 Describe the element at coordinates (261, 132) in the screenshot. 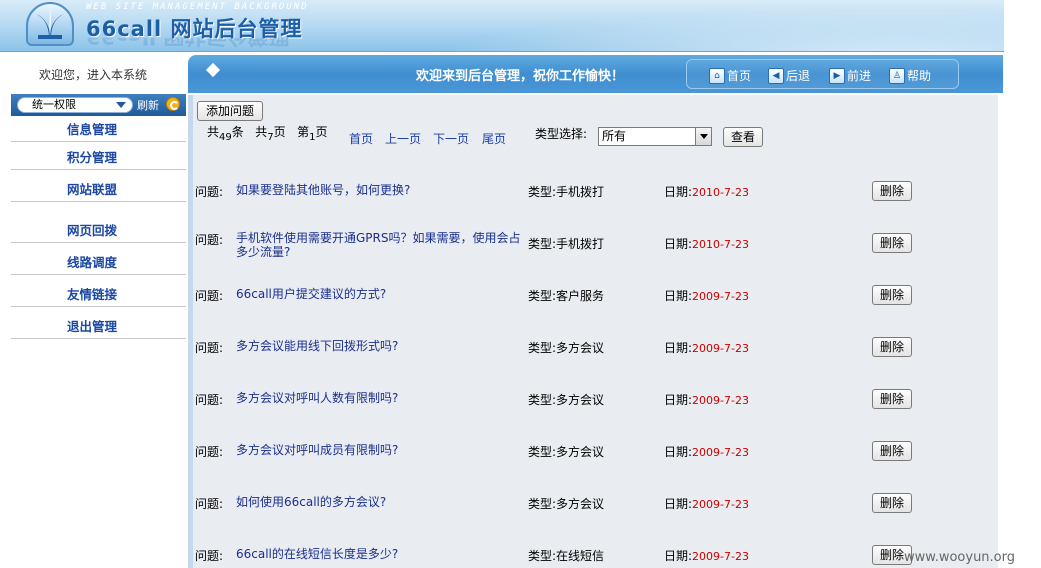

I see `pages-prefix: 共` at that location.